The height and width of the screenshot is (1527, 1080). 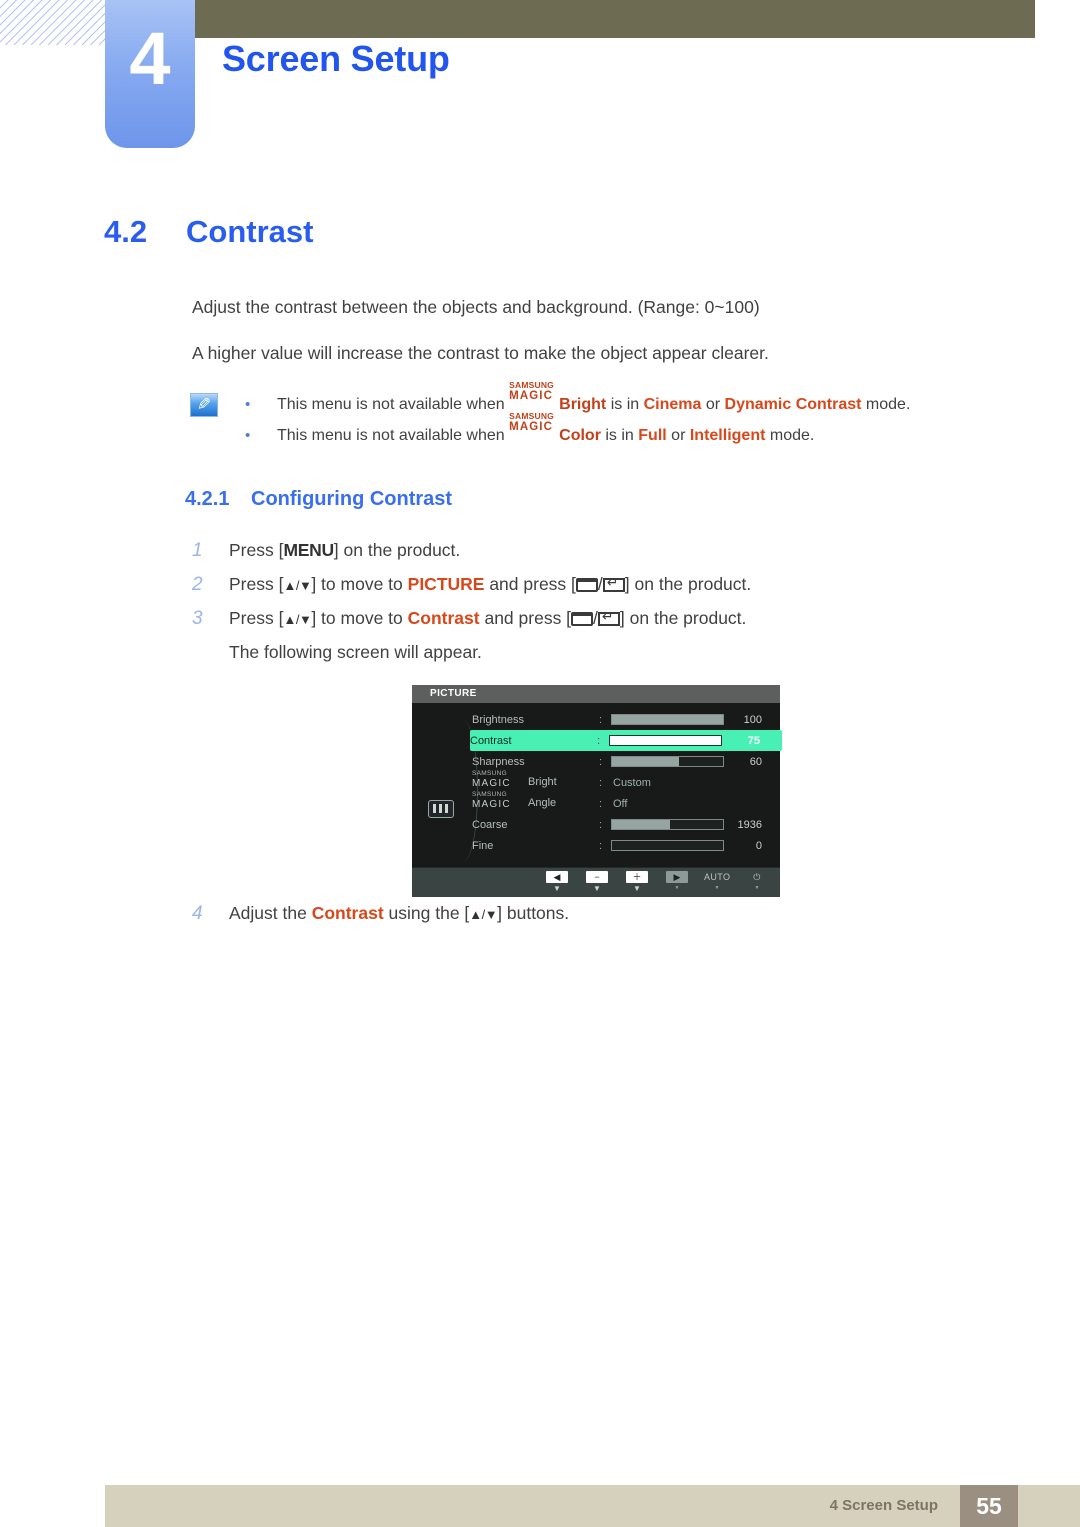 What do you see at coordinates (535, 779) in the screenshot?
I see `osd-label-magicbright: SAMSUNG MAGIC Bright` at bounding box center [535, 779].